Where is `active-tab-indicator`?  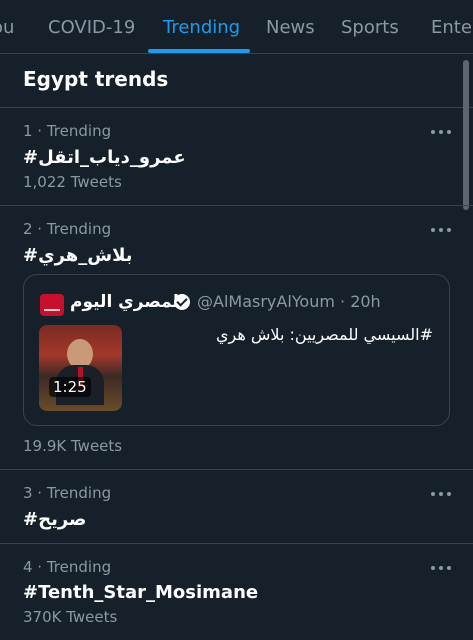
active-tab-indicator is located at coordinates (199, 51).